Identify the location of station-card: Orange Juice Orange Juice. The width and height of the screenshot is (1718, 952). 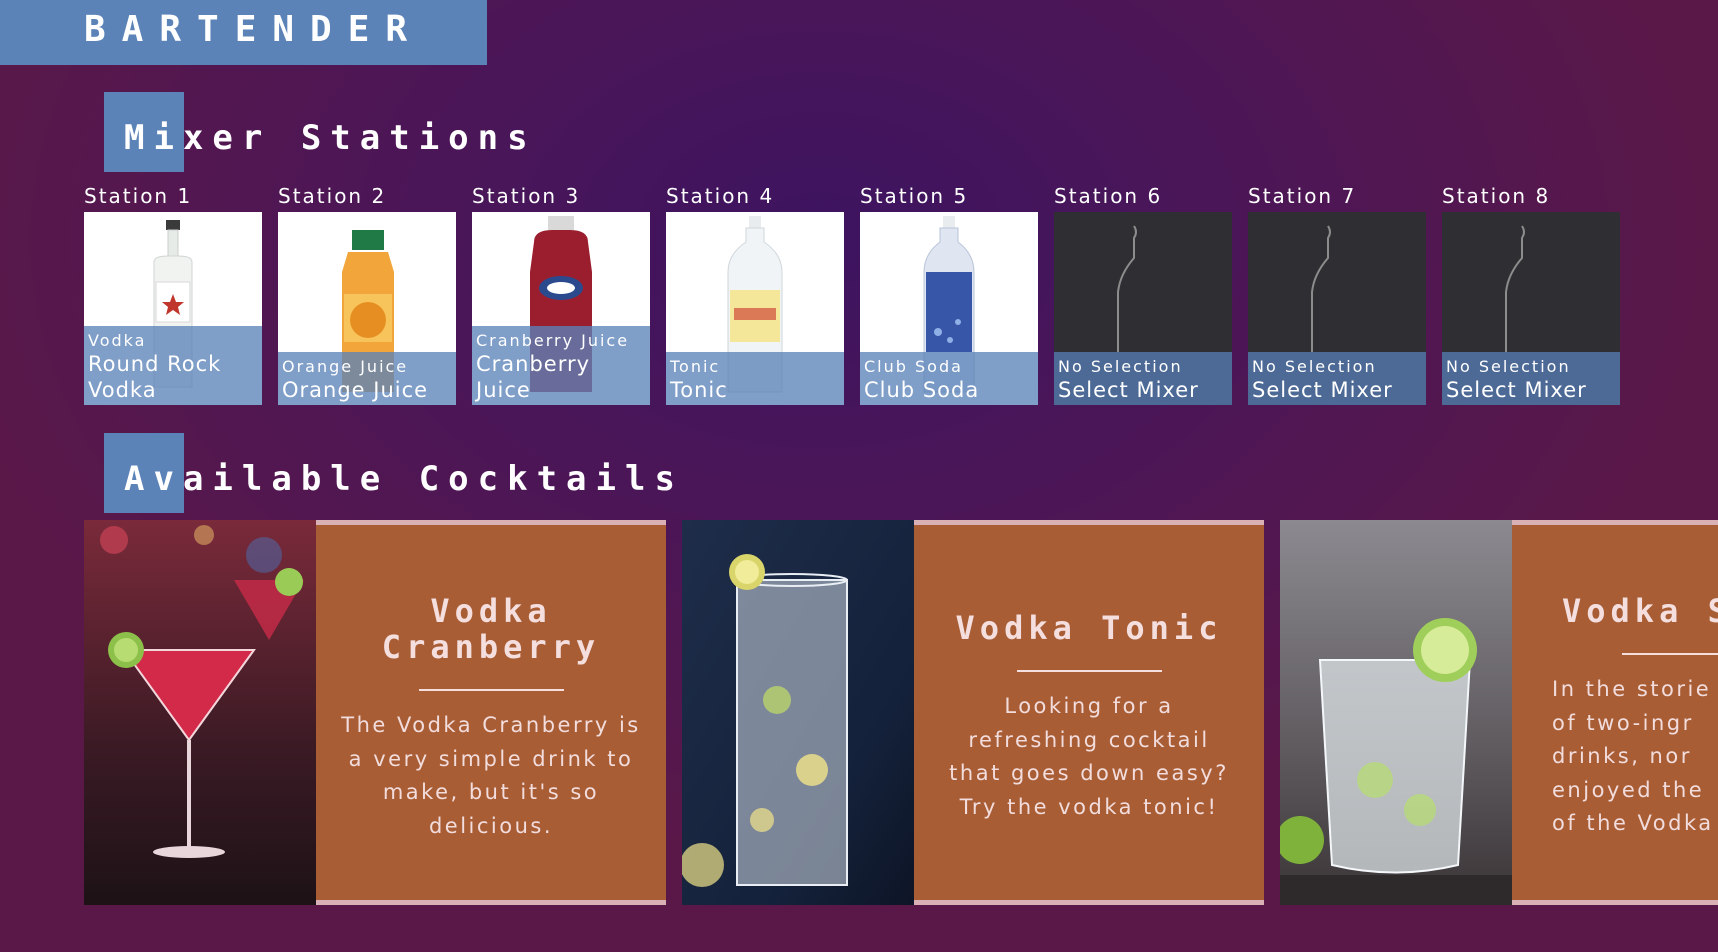
(367, 308).